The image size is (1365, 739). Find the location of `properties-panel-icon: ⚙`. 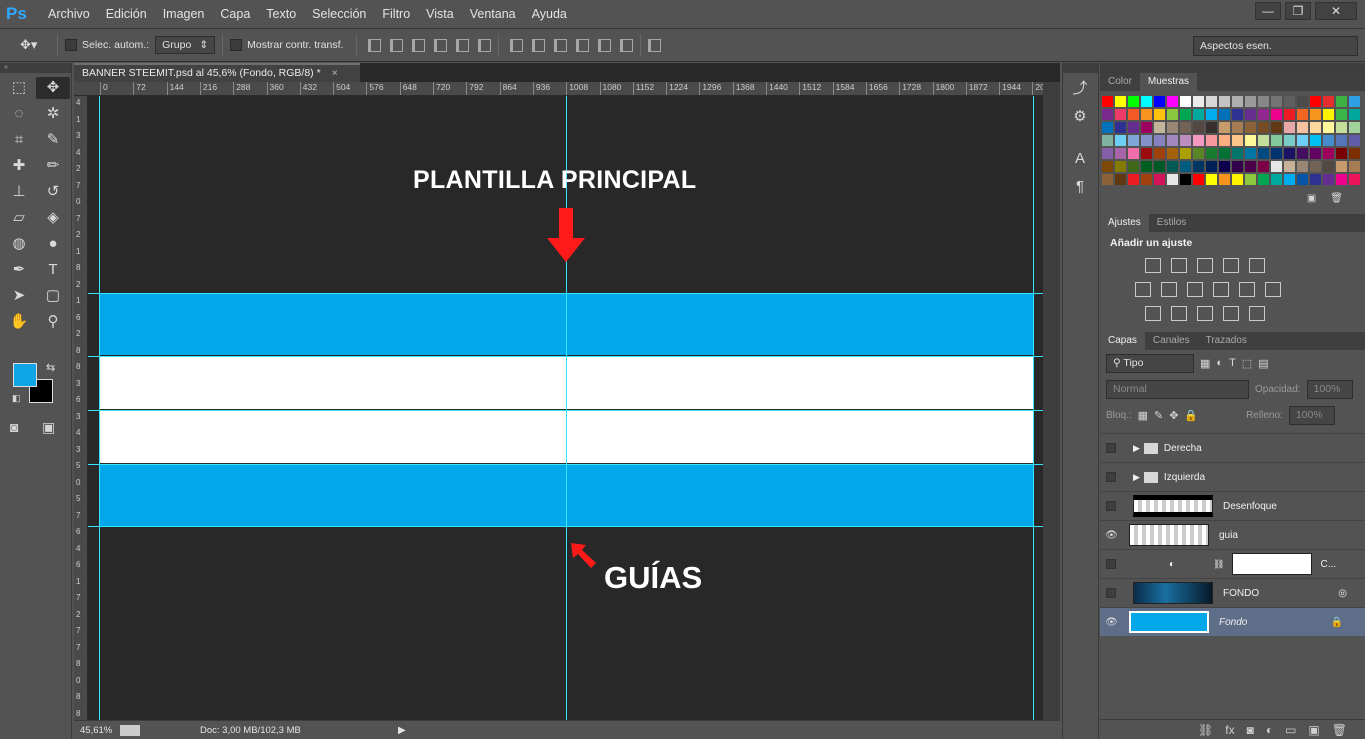

properties-panel-icon: ⚙ is located at coordinates (1080, 117).